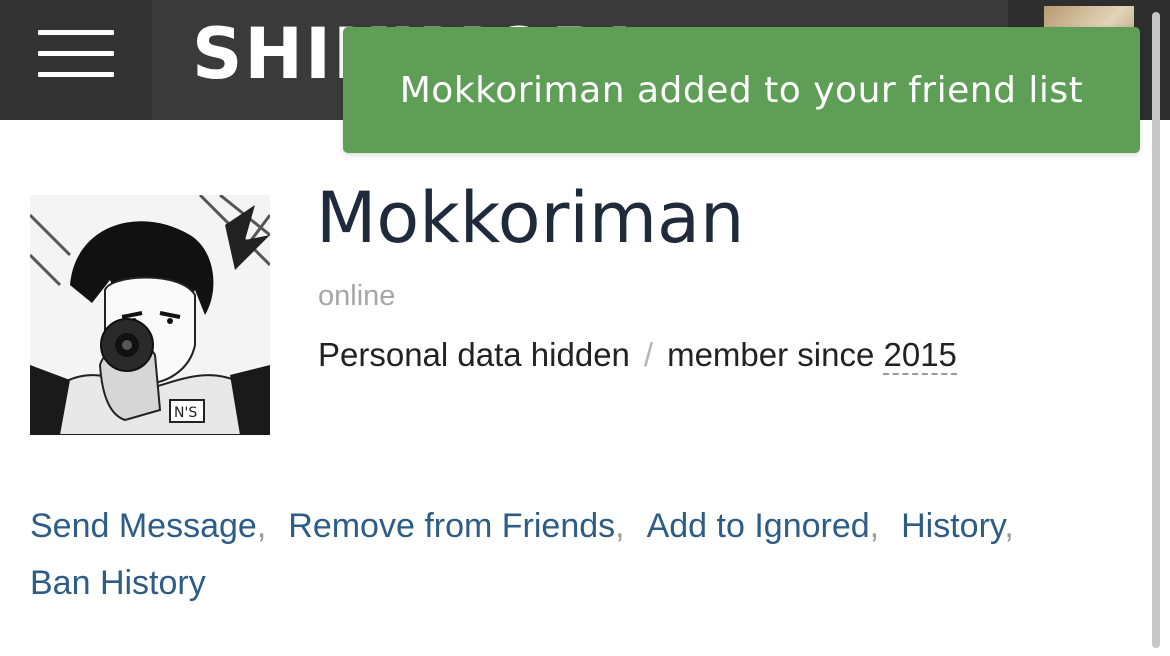 This screenshot has height=656, width=1170. I want to click on ban-history-link: Ban History, so click(118, 583).